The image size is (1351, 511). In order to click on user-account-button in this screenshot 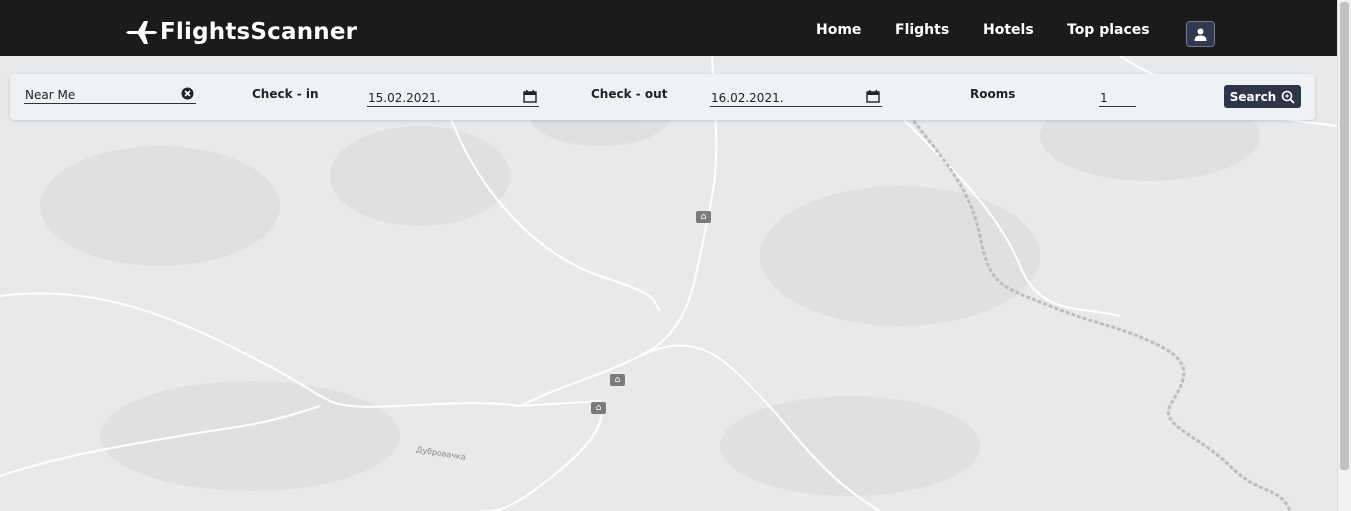, I will do `click(1200, 34)`.